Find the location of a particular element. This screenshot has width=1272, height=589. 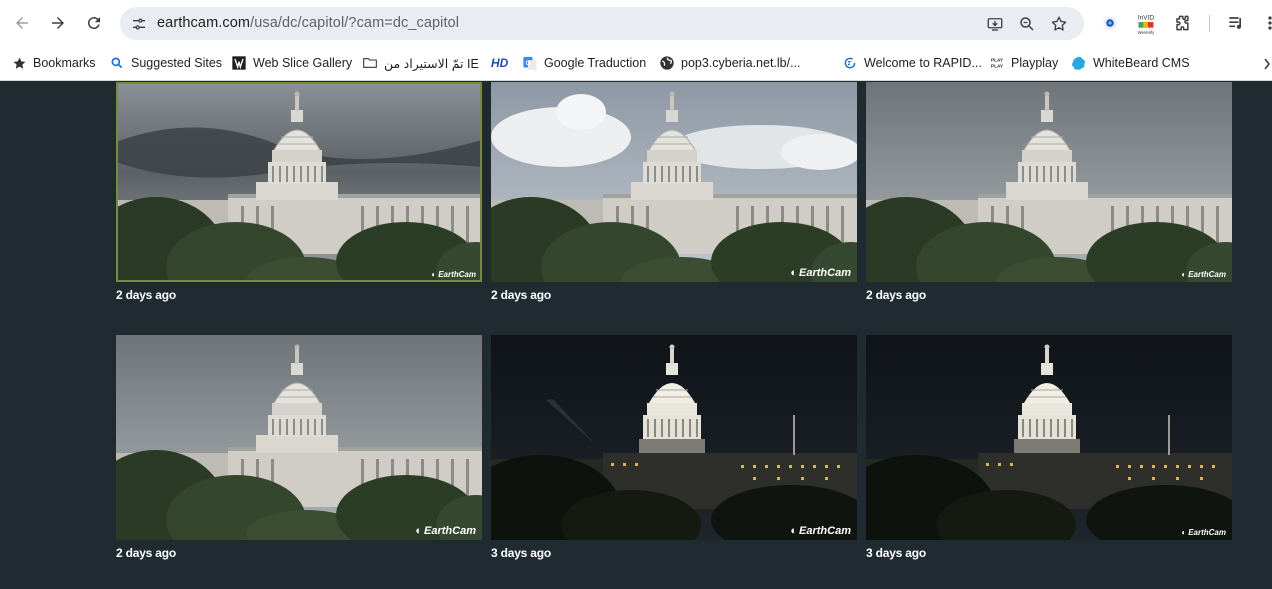

bookmark-star-icon is located at coordinates (1059, 24).